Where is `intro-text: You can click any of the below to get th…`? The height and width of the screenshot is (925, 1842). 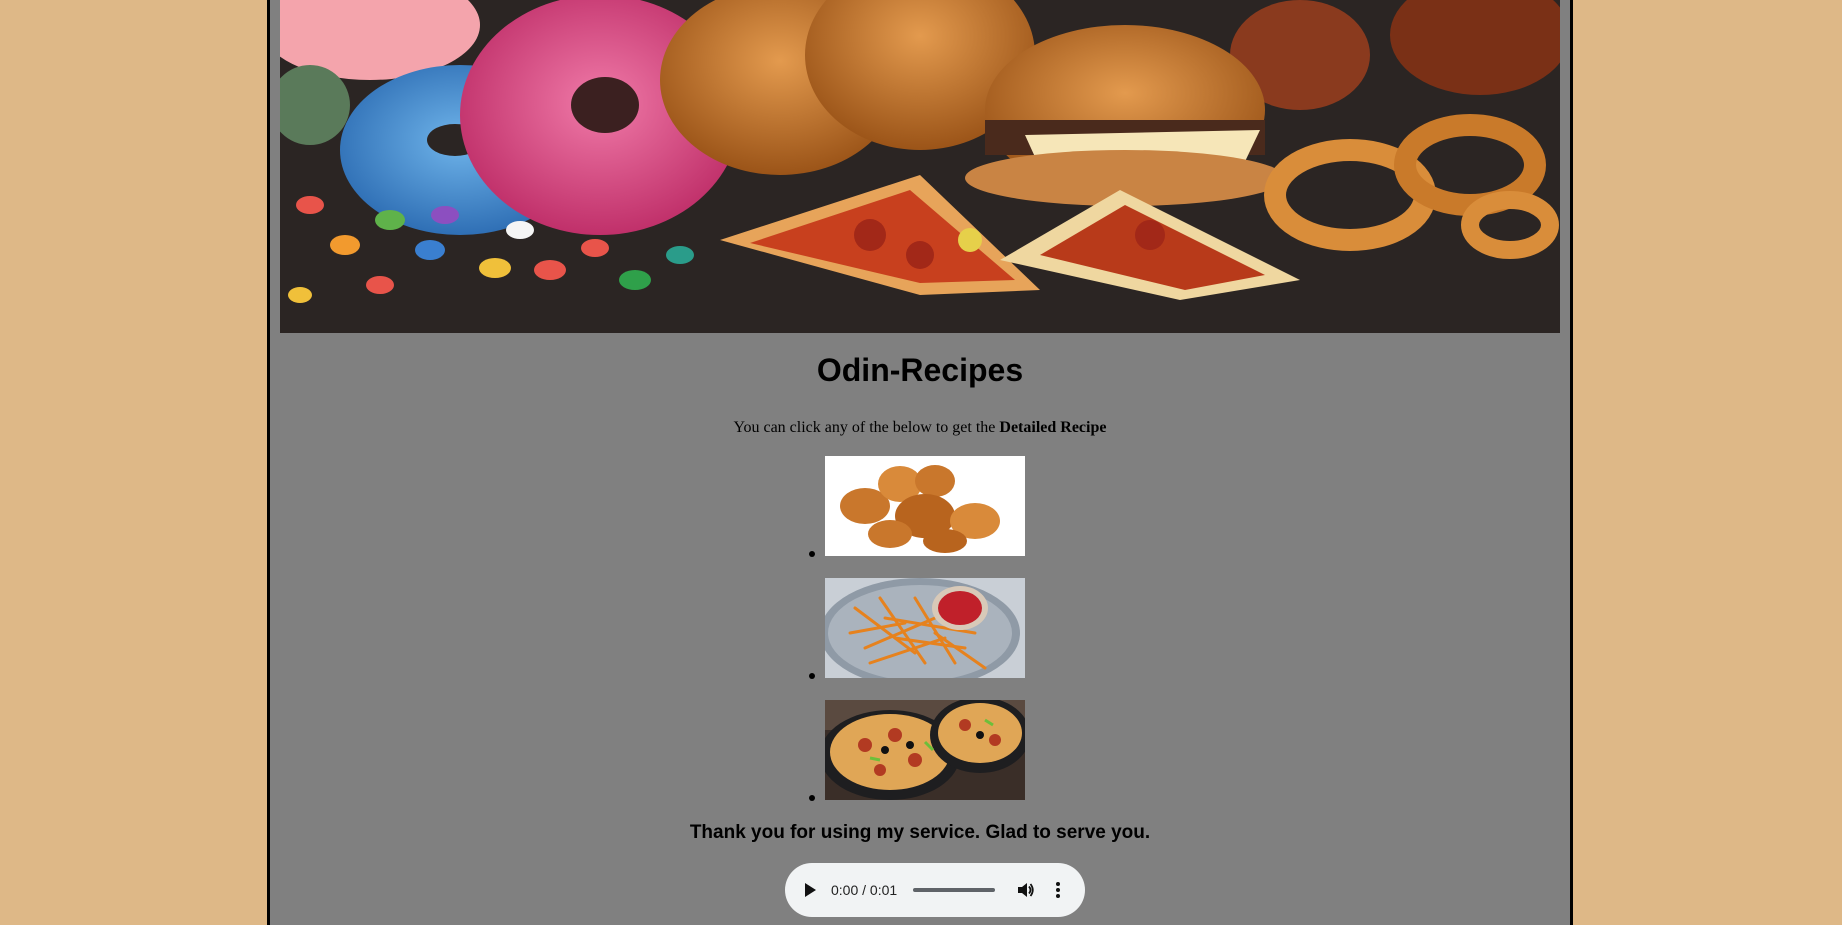 intro-text: You can click any of the below to get th… is located at coordinates (920, 428).